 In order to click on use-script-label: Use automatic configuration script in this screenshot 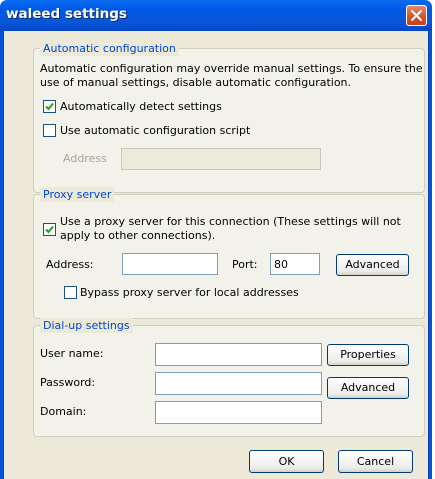, I will do `click(155, 131)`.